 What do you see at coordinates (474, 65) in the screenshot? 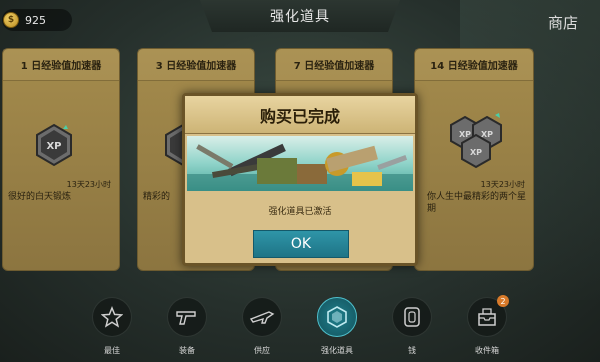
I see `card-title: 14 日经验值加速器` at bounding box center [474, 65].